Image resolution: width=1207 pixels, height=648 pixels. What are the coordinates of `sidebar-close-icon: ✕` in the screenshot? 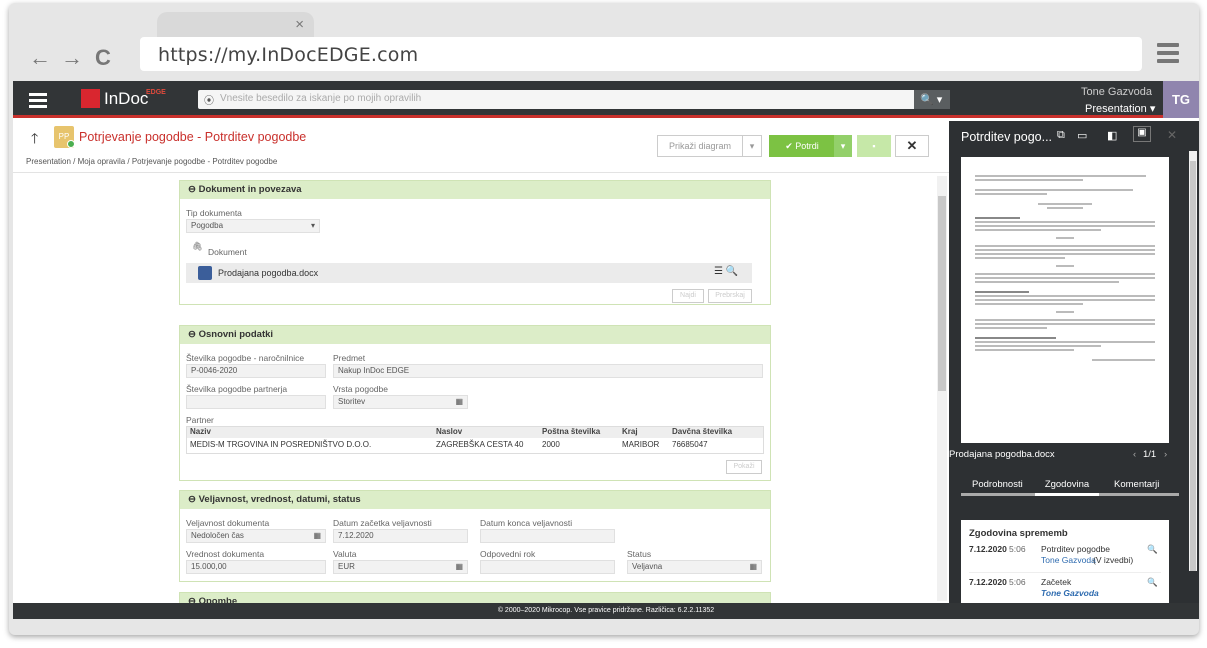 It's located at (1172, 135).